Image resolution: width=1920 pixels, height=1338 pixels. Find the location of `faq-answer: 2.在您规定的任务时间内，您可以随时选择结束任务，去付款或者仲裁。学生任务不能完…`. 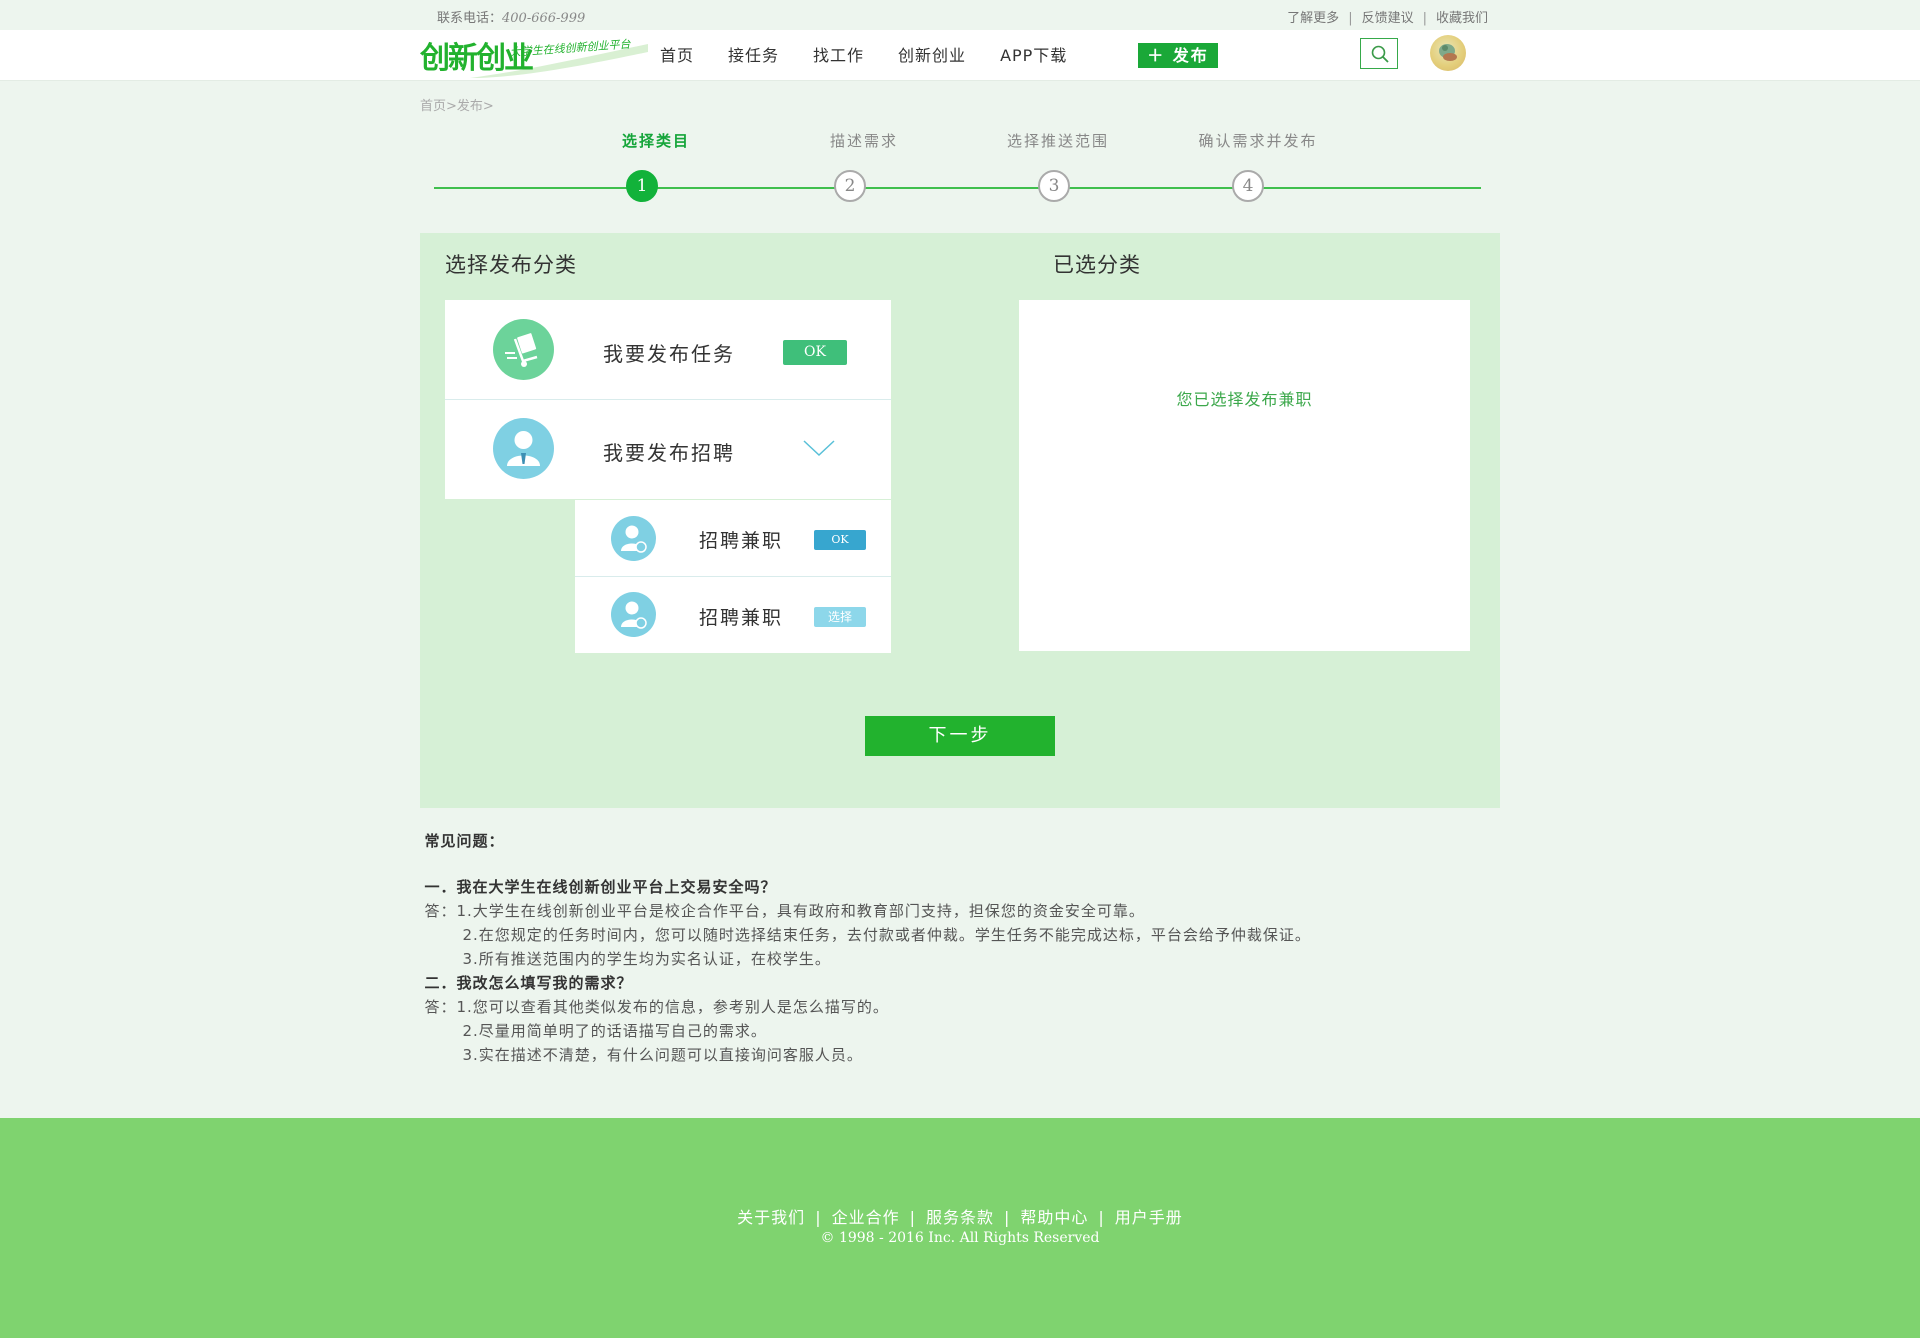

faq-answer: 2.在您规定的任务时间内，您可以随时选择结束任务，去付款或者仲裁。学生任务不能完… is located at coordinates (886, 935).